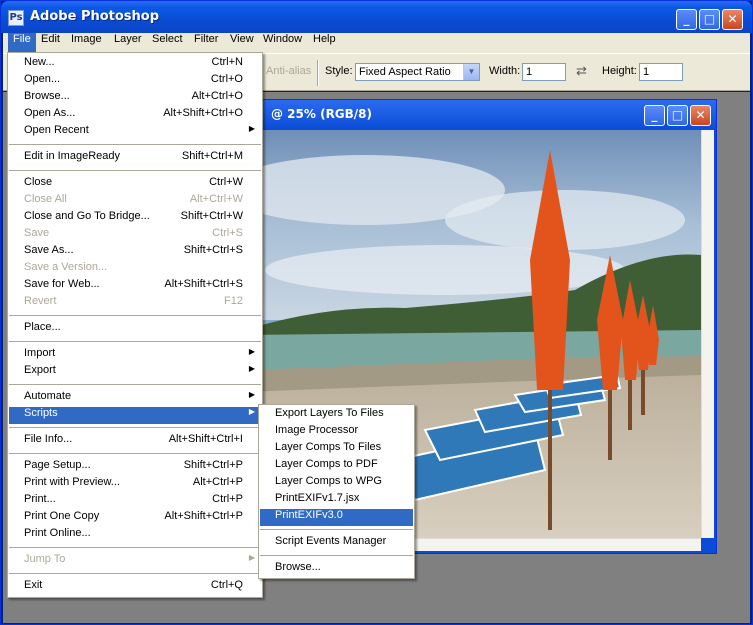 Image resolution: width=753 pixels, height=625 pixels. Describe the element at coordinates (619, 71) in the screenshot. I see `height-label: Height:` at that location.